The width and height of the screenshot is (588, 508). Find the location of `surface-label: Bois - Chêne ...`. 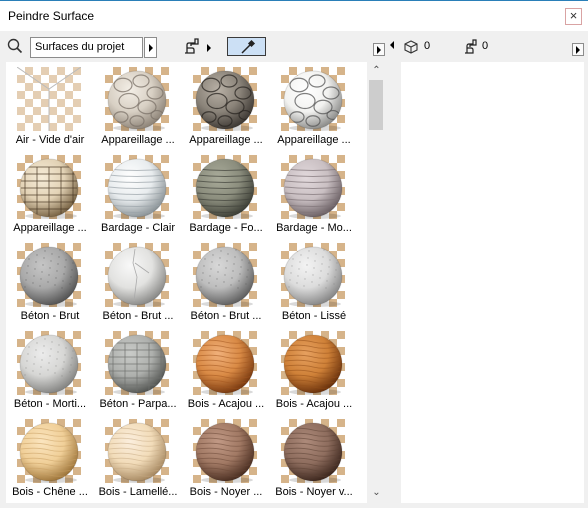

surface-label: Bois - Chêne ... is located at coordinates (50, 492).